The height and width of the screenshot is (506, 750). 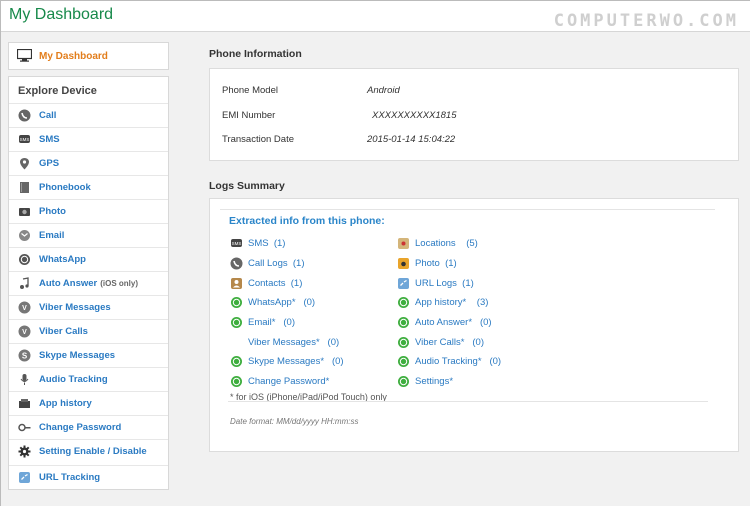 What do you see at coordinates (383, 90) in the screenshot?
I see `phone-model-value: Android` at bounding box center [383, 90].